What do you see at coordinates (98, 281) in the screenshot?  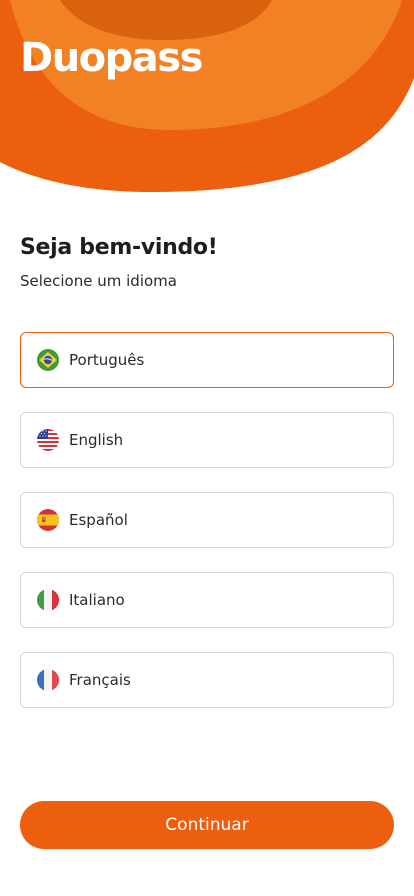 I see `page-subtitle: Selecione um idioma` at bounding box center [98, 281].